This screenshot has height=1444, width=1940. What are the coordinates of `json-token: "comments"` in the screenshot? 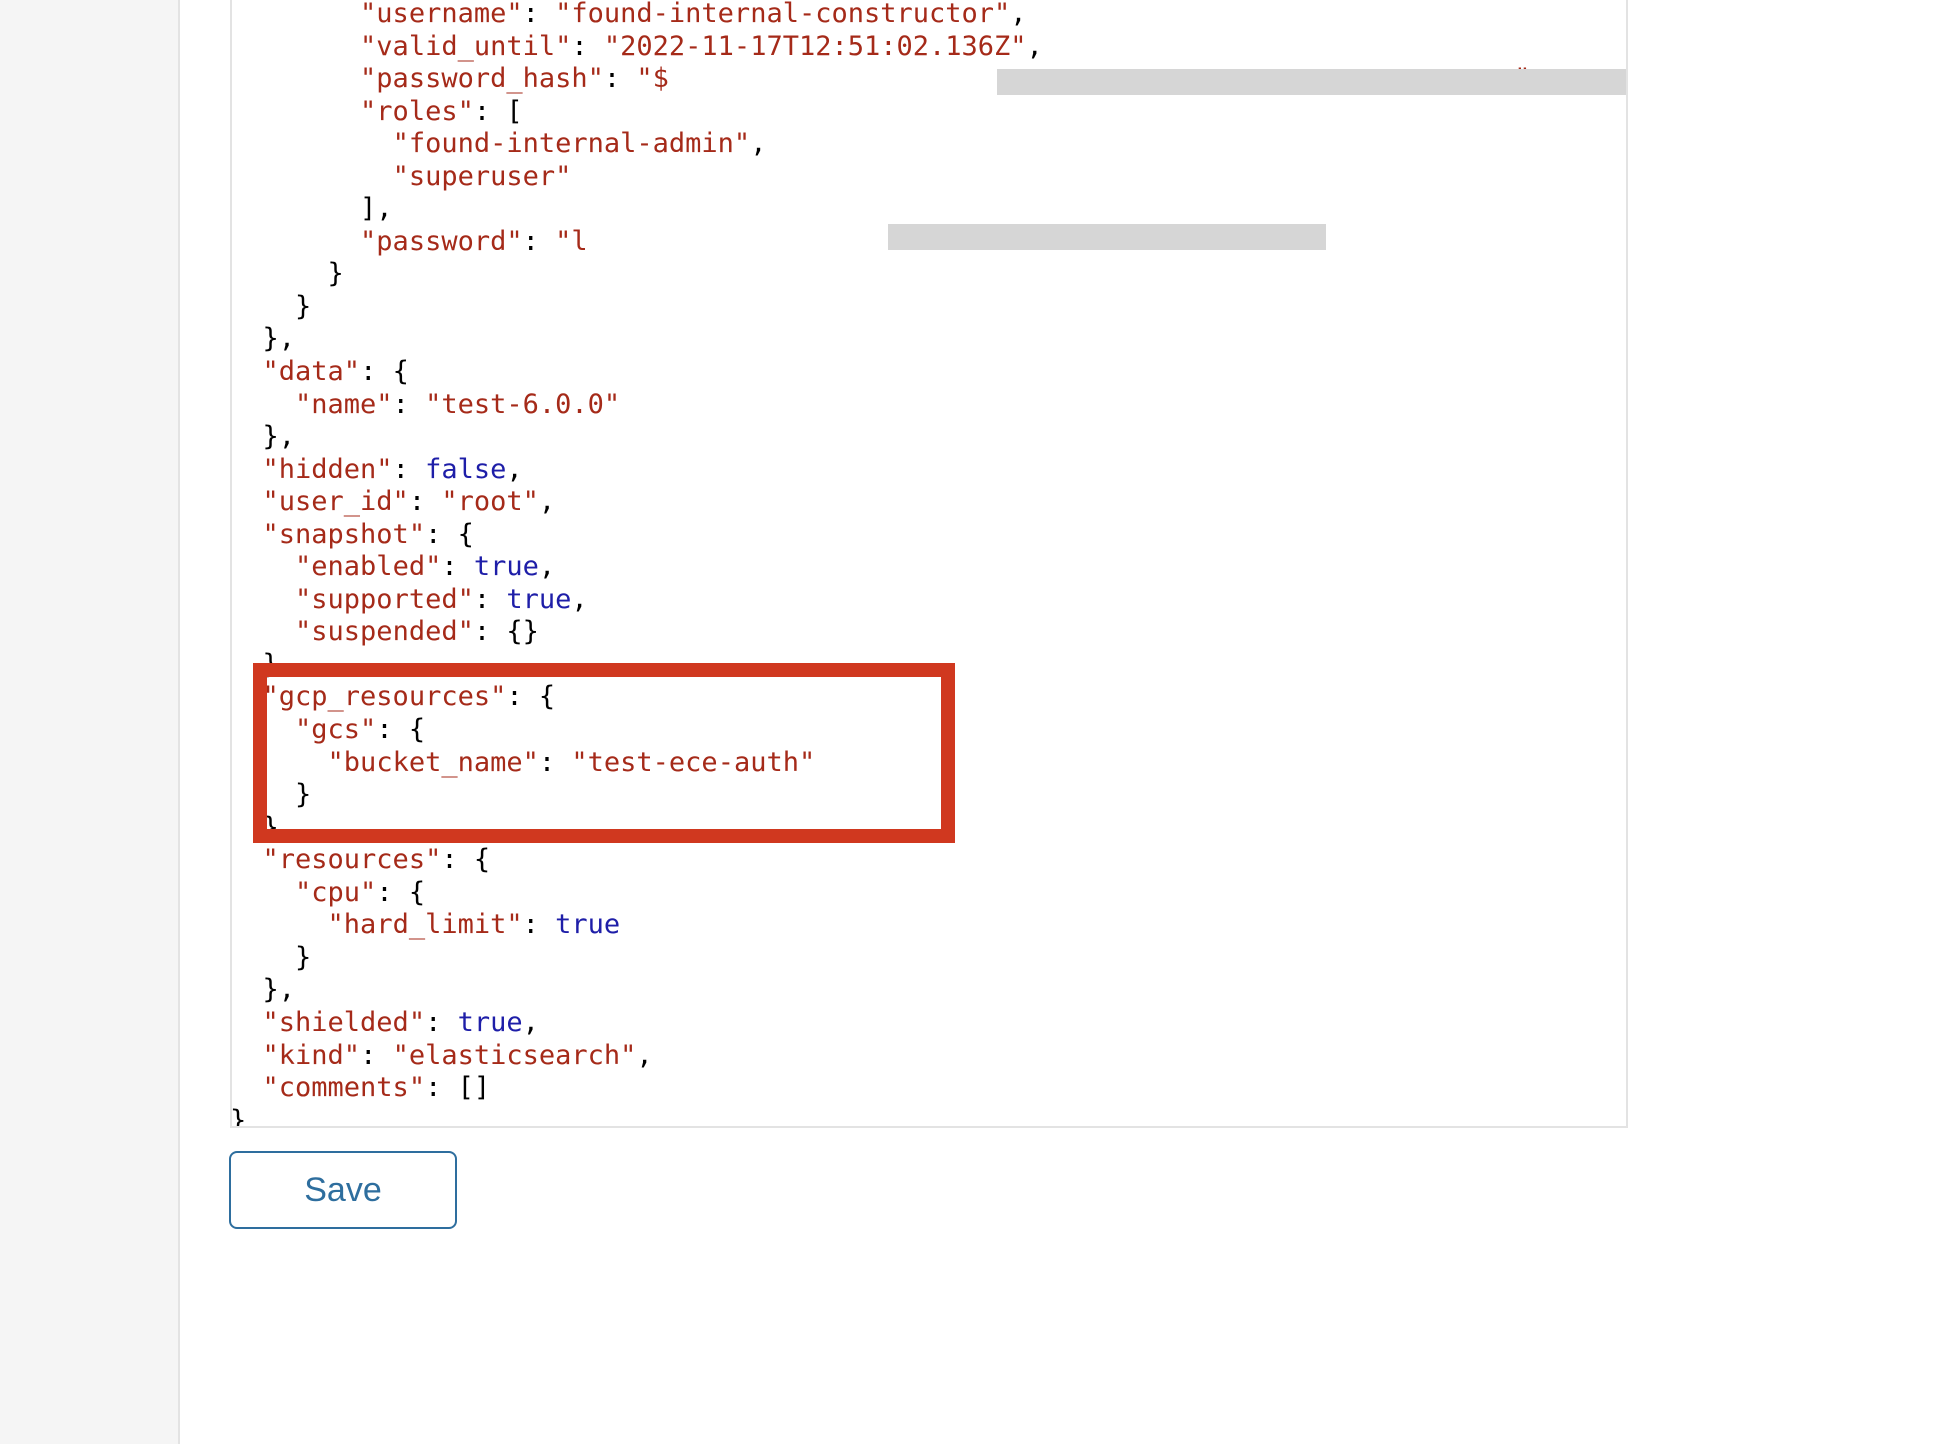 It's located at (344, 1088).